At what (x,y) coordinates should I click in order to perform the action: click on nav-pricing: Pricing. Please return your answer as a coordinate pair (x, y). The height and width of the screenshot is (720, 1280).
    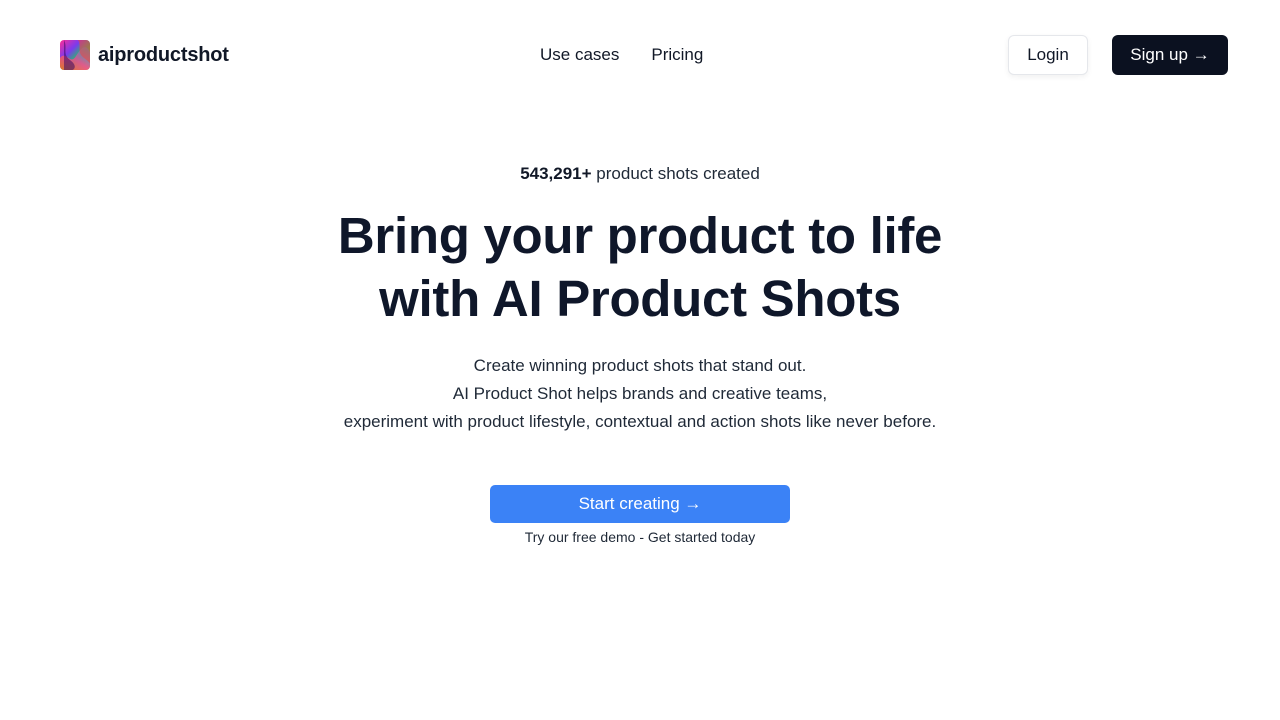
    Looking at the image, I should click on (677, 55).